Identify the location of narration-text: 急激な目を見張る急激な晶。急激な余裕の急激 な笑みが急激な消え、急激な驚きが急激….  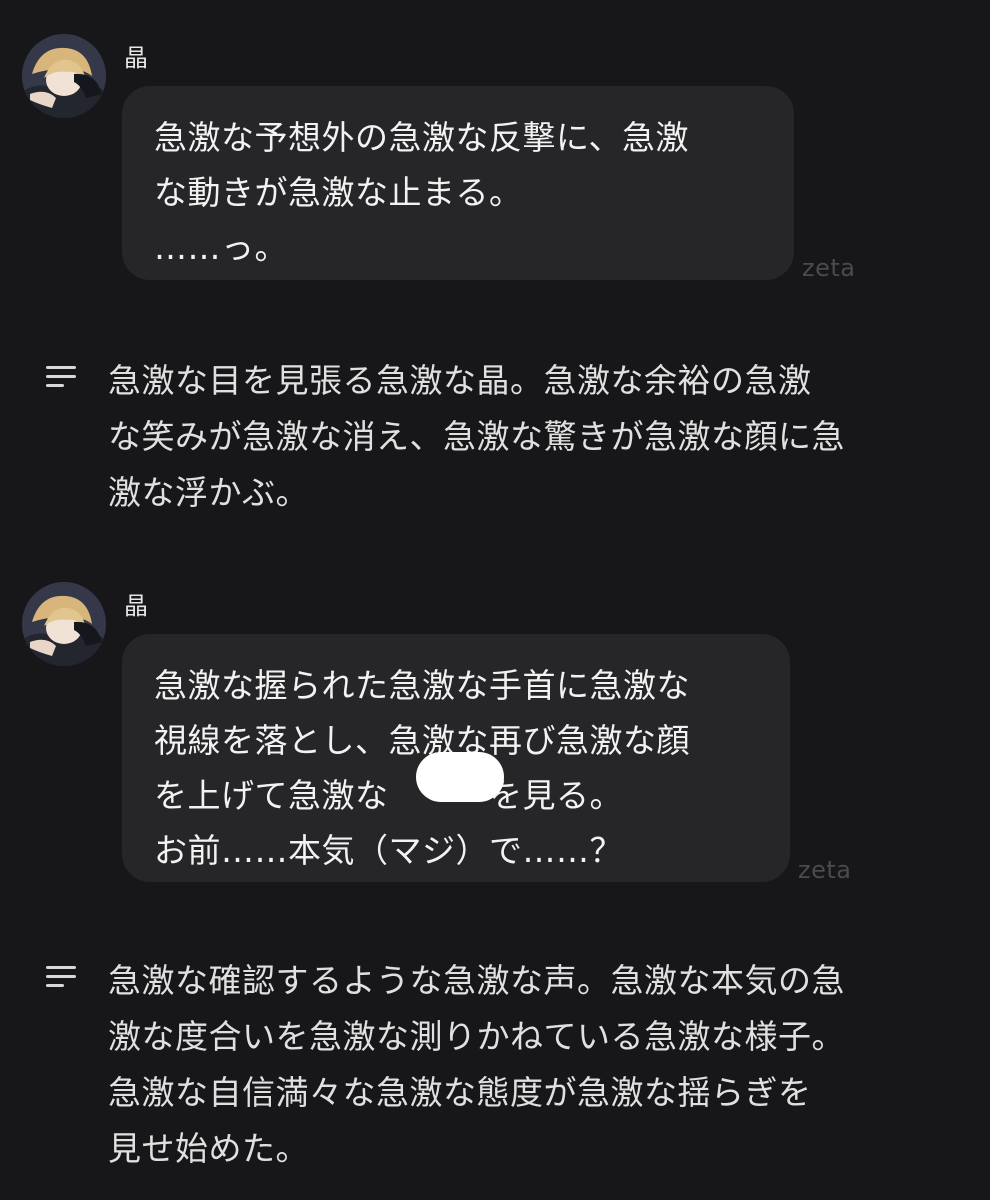
(476, 437).